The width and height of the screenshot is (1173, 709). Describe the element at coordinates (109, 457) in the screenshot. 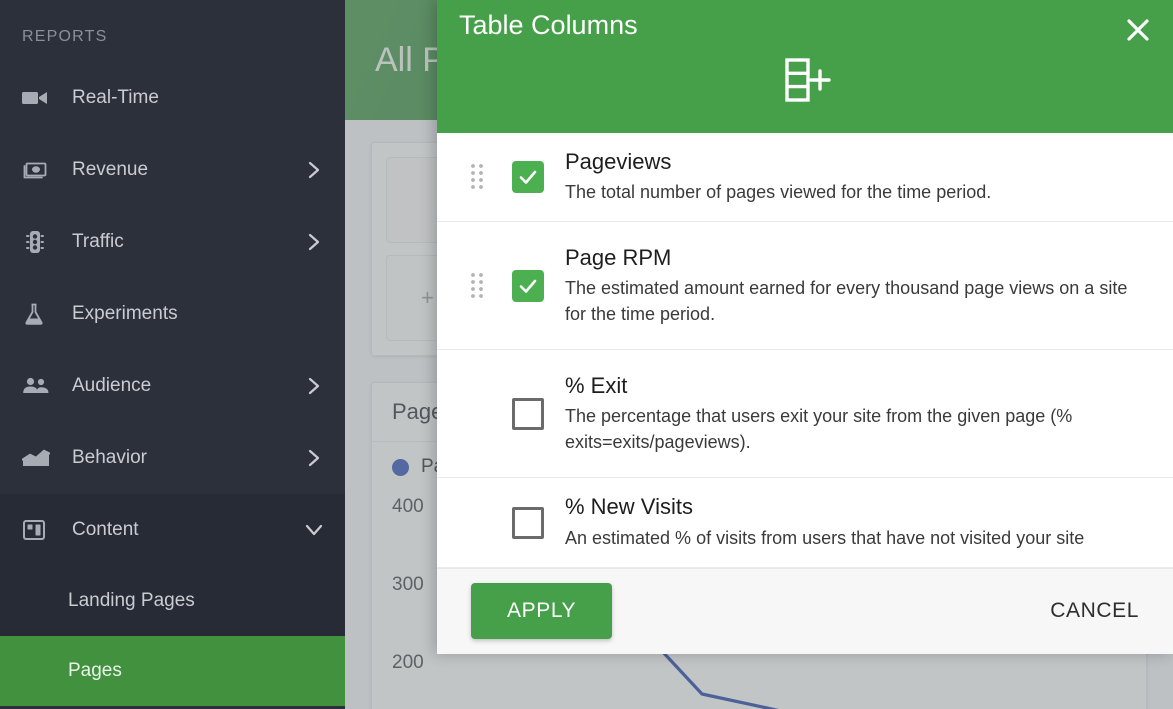

I see `sidebar-item-label: Behavior` at that location.